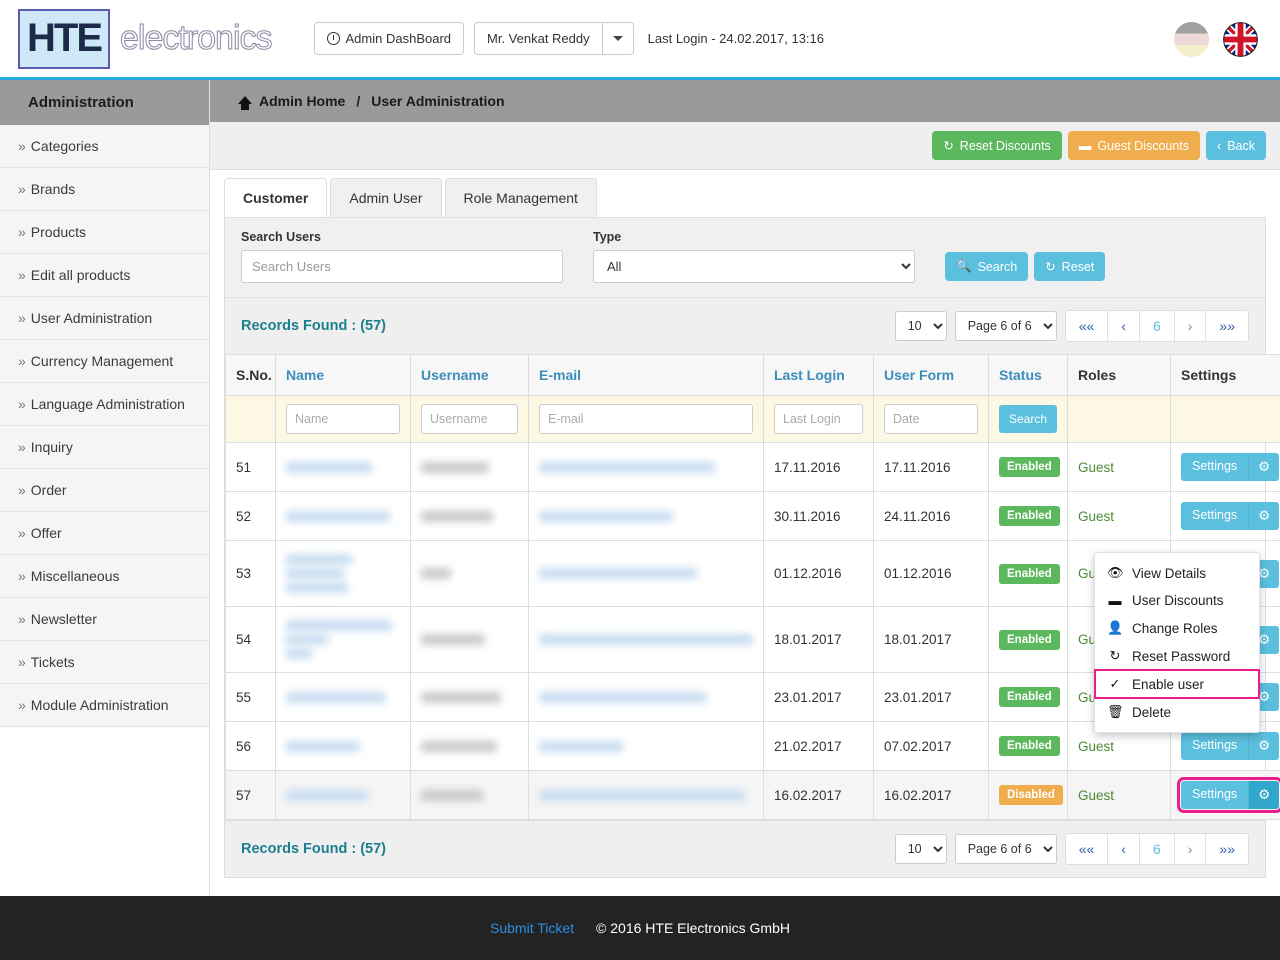 The width and height of the screenshot is (1280, 960). What do you see at coordinates (538, 38) in the screenshot?
I see `user-name-button: Mr. Venkat Reddy` at bounding box center [538, 38].